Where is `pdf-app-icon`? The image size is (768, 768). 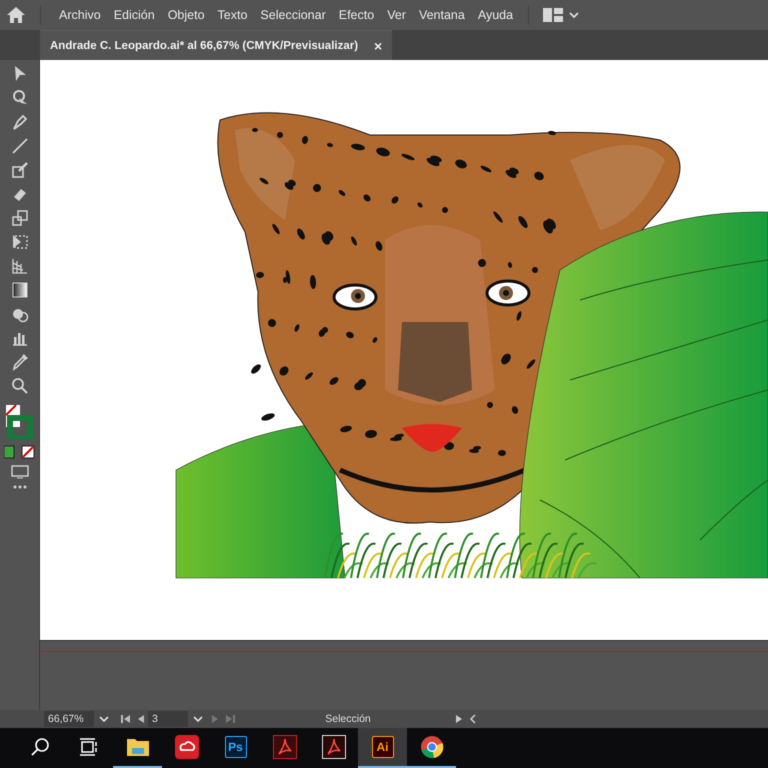
pdf-app-icon is located at coordinates (284, 747).